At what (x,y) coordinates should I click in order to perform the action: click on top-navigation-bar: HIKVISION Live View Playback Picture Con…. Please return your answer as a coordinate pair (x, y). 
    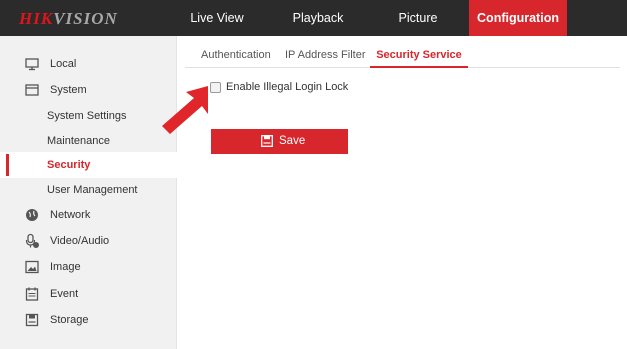
    Looking at the image, I should click on (313, 18).